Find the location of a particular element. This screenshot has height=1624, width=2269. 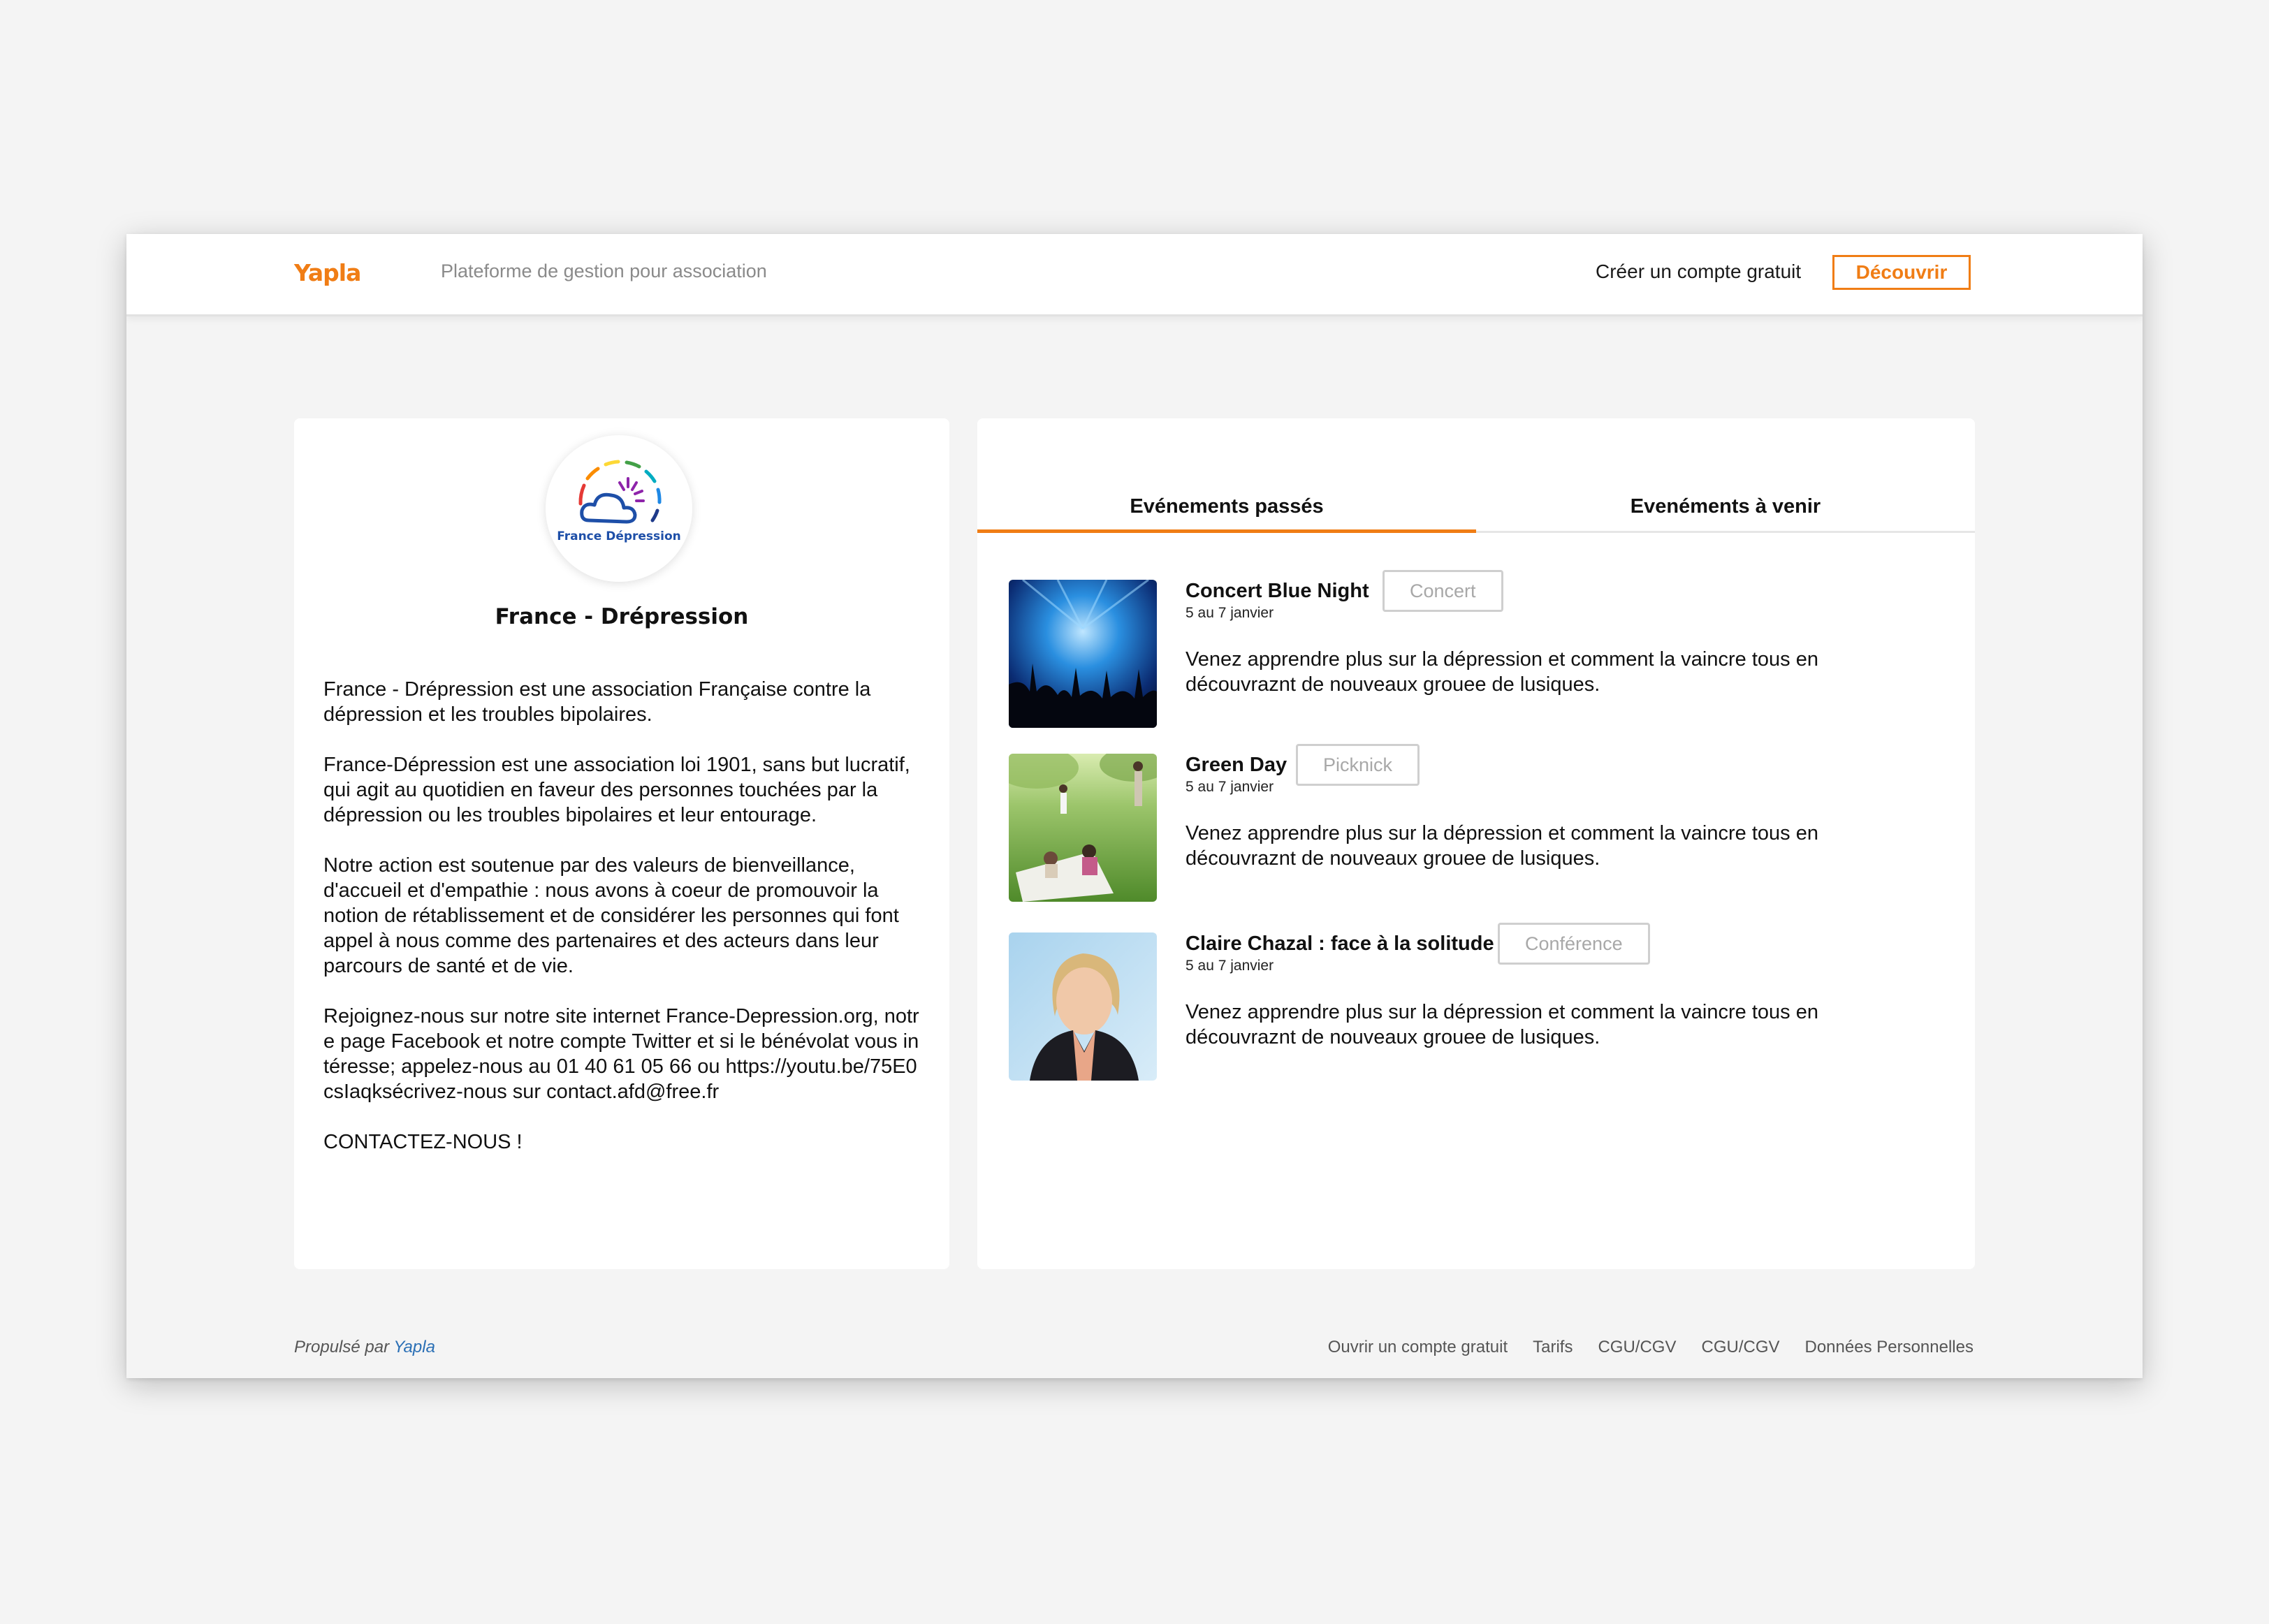

footer-link-personal-data: Données Personnelles is located at coordinates (1889, 1347).